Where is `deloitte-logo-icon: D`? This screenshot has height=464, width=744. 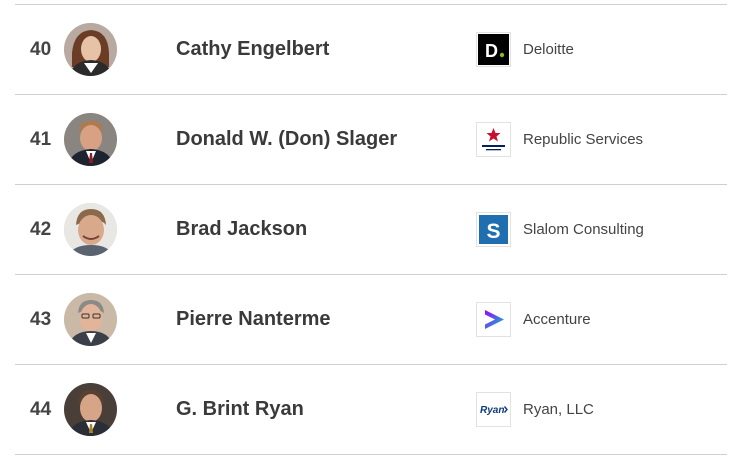 deloitte-logo-icon: D is located at coordinates (493, 49).